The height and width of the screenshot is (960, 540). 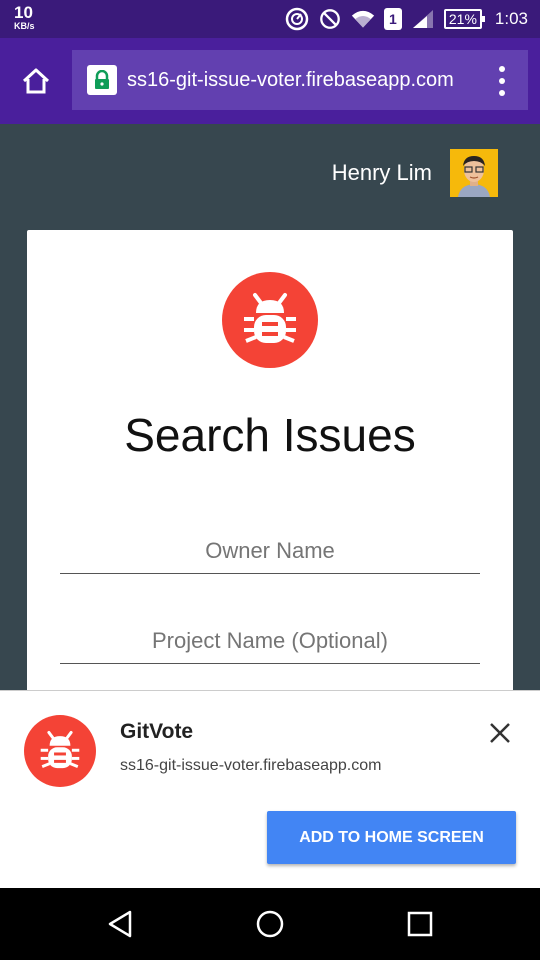 What do you see at coordinates (500, 733) in the screenshot?
I see `close-icon` at bounding box center [500, 733].